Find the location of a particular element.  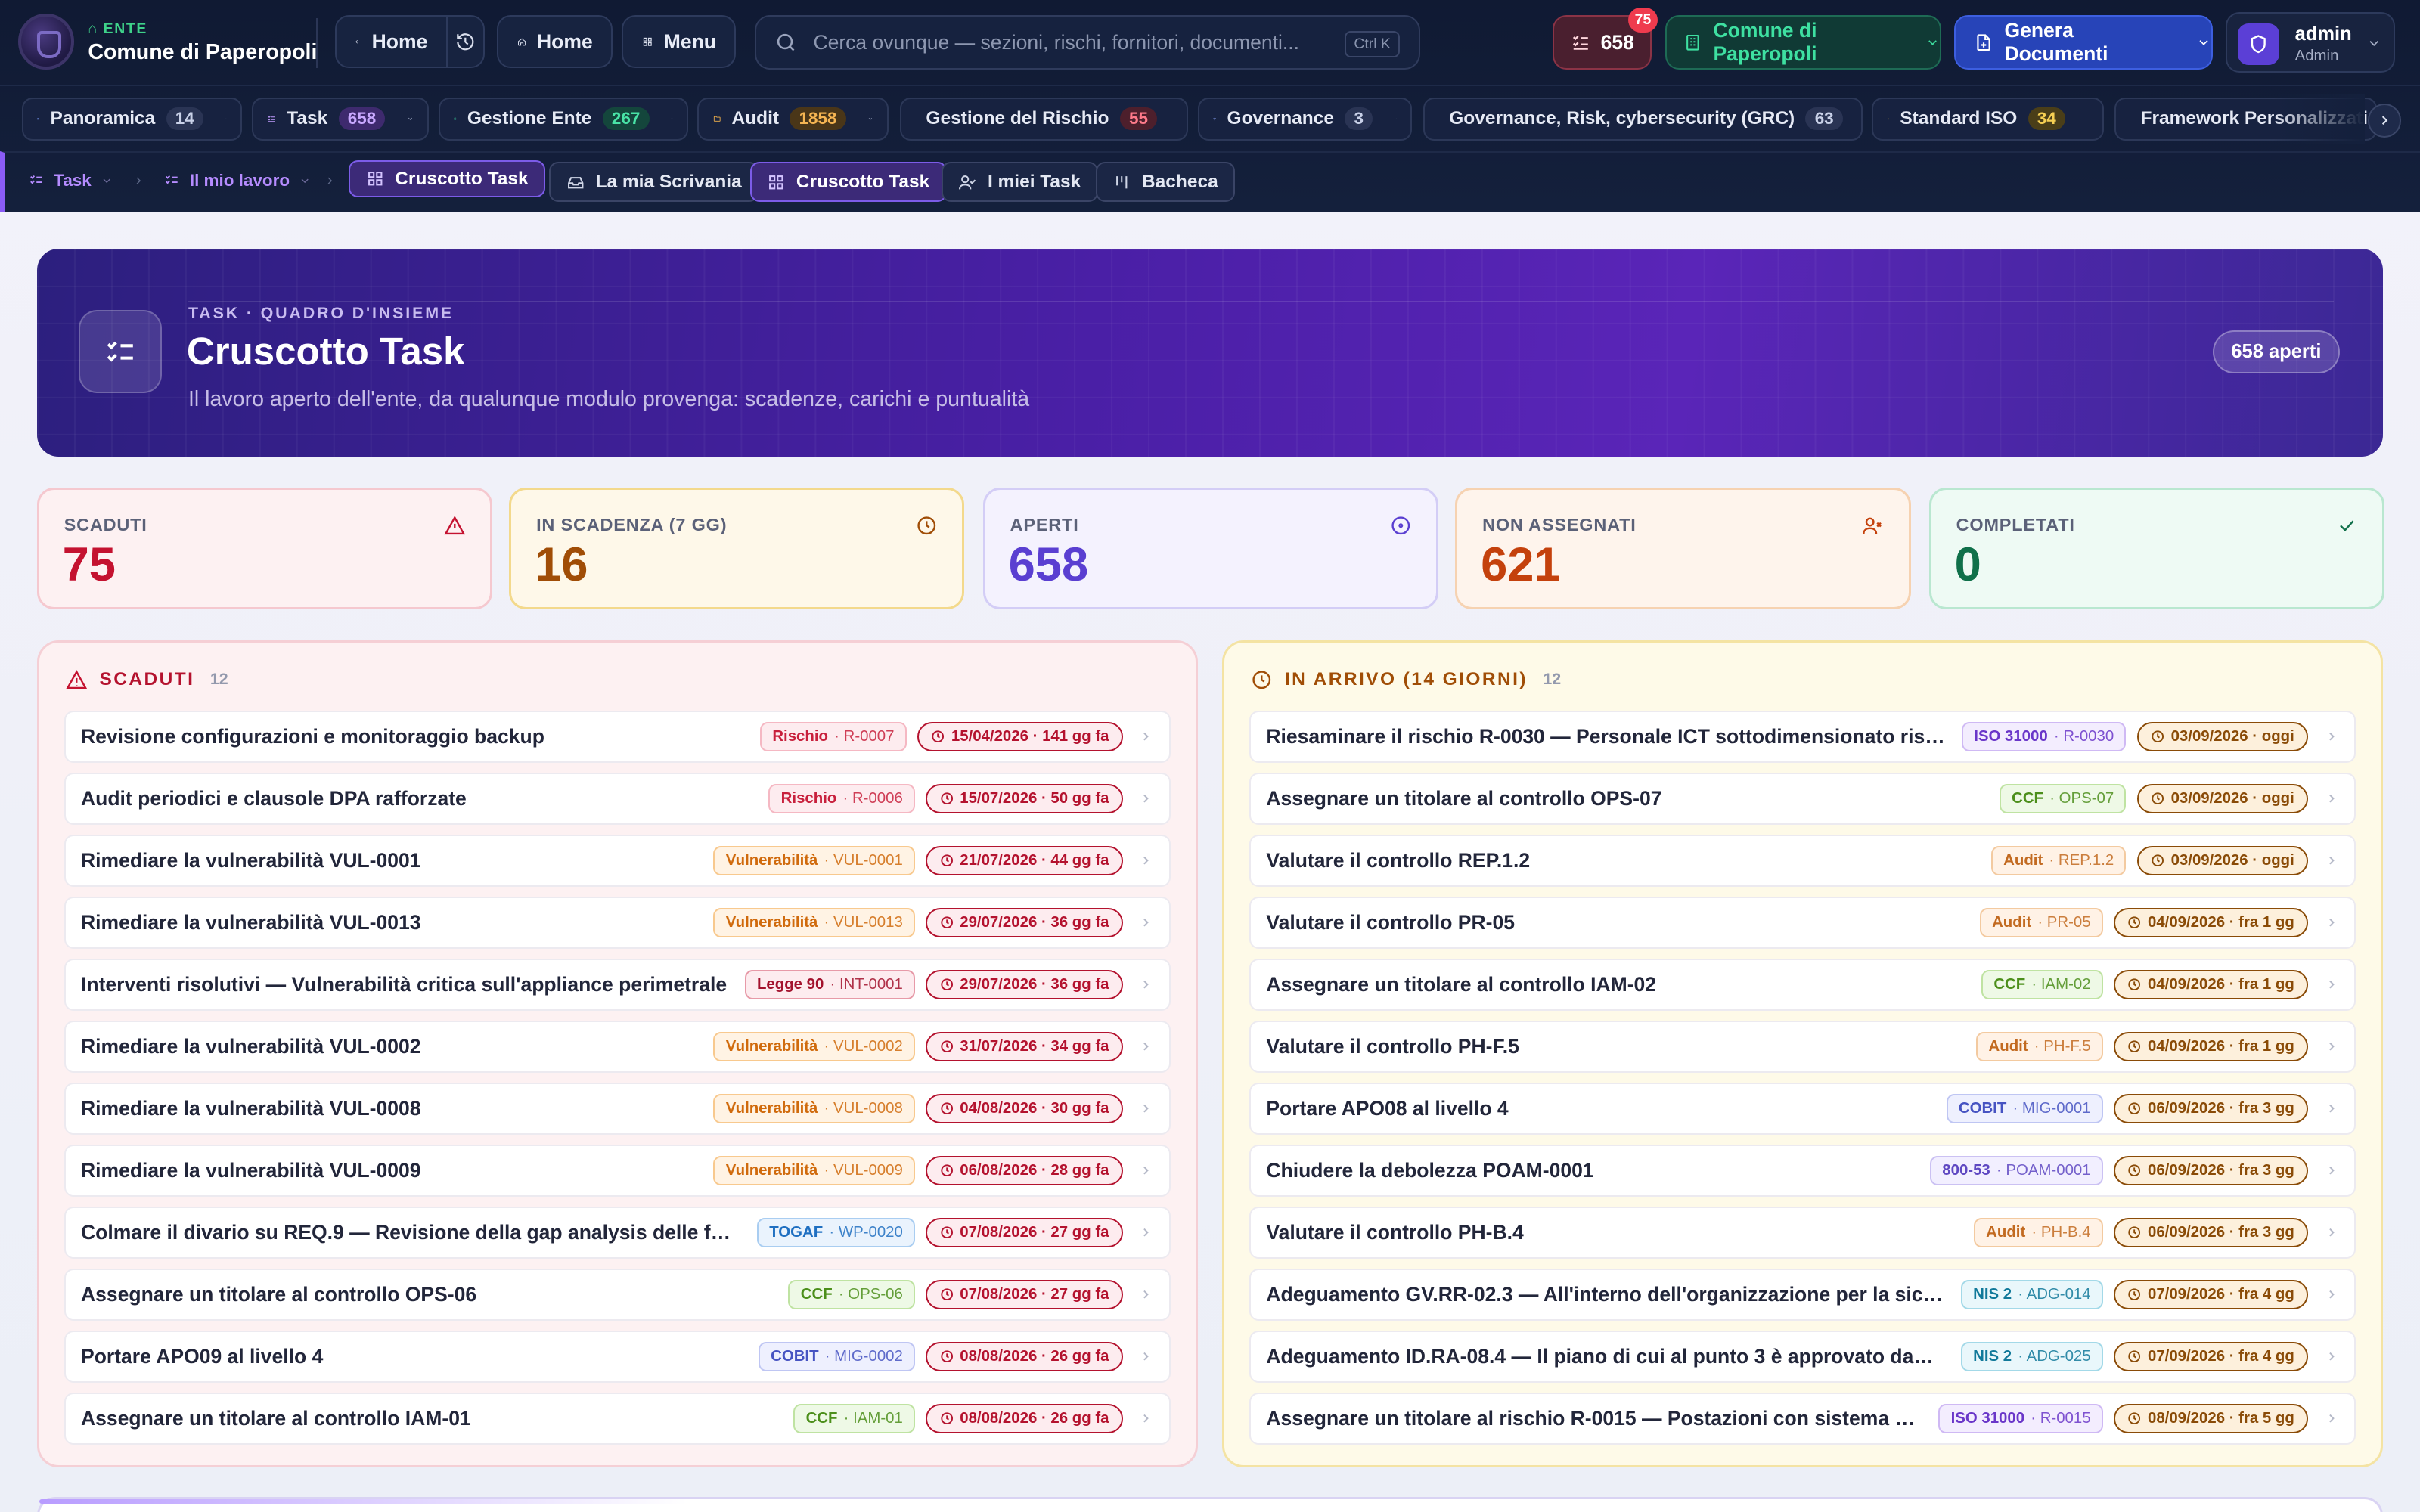

tab-my-desk: La mia Scrivania is located at coordinates (654, 182).